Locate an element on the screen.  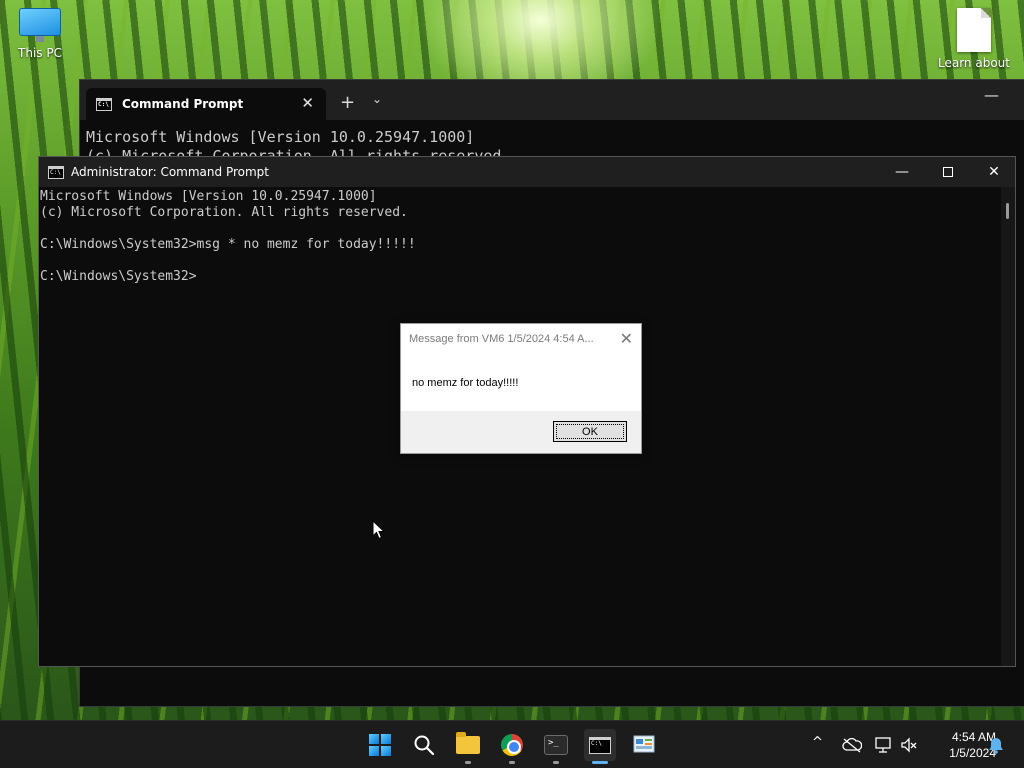
mouse-cursor-icon is located at coordinates (379, 530).